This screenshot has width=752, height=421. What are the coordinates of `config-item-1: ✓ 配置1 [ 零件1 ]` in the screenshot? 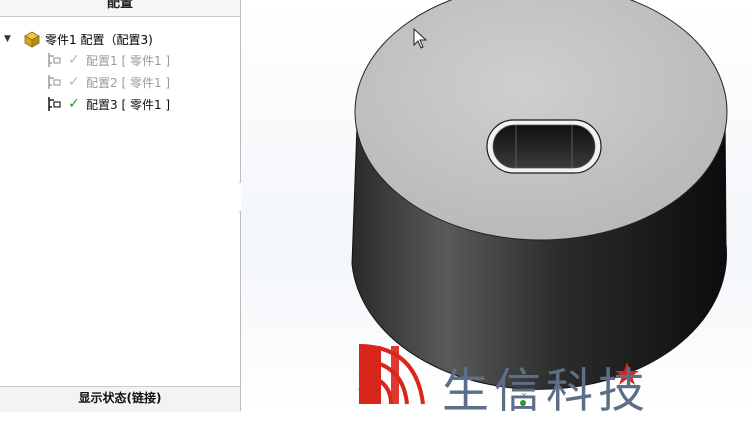 It's located at (108, 60).